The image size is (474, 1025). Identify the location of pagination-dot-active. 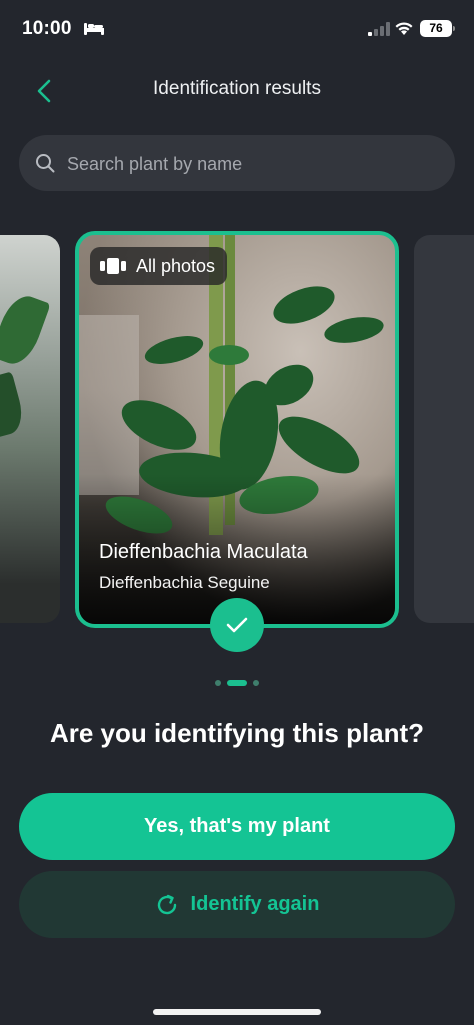
(237, 683).